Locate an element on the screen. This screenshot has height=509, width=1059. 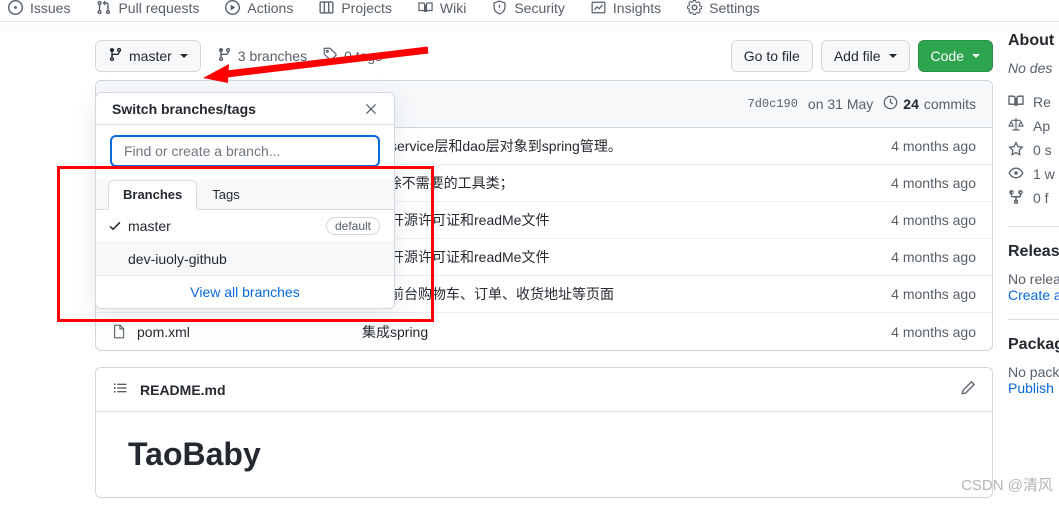
nav-item-security: Security is located at coordinates (528, 7).